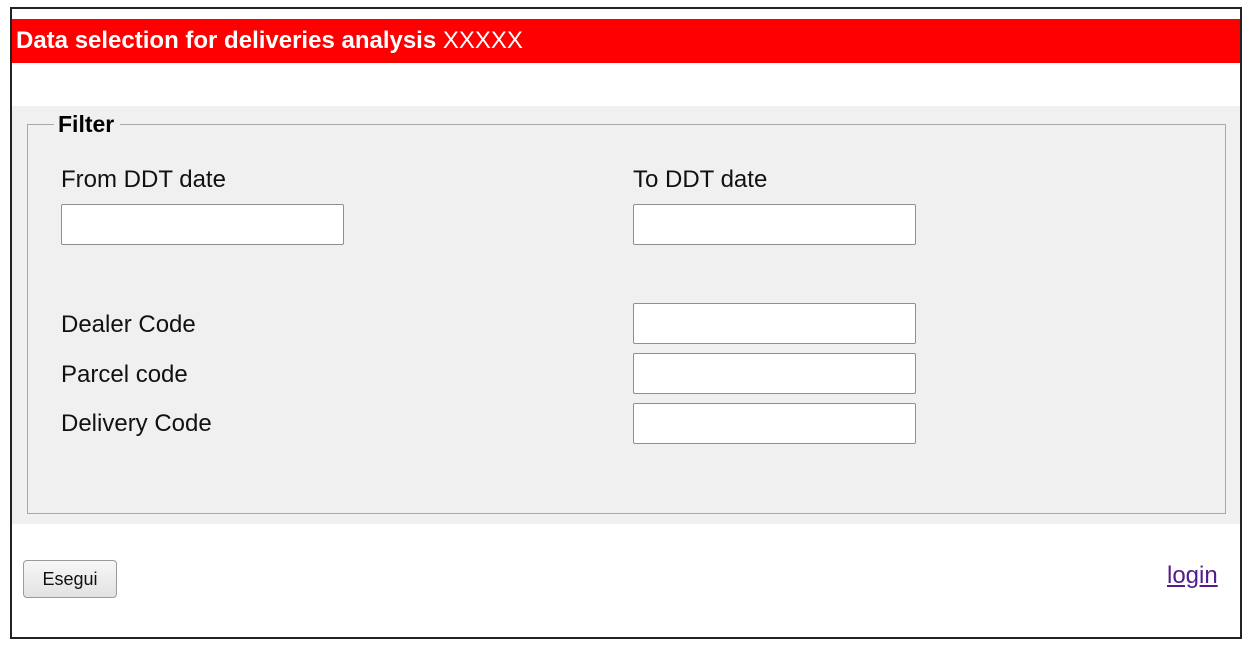 The width and height of the screenshot is (1258, 655). What do you see at coordinates (774, 323) in the screenshot?
I see `dealer-code-input` at bounding box center [774, 323].